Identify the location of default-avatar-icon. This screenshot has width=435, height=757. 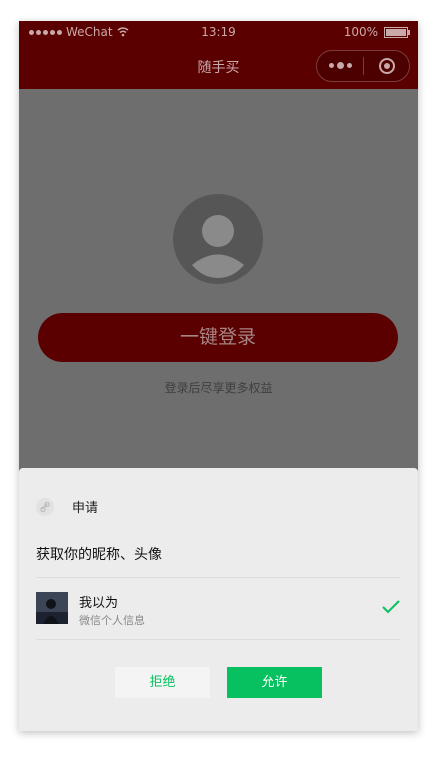
(218, 239).